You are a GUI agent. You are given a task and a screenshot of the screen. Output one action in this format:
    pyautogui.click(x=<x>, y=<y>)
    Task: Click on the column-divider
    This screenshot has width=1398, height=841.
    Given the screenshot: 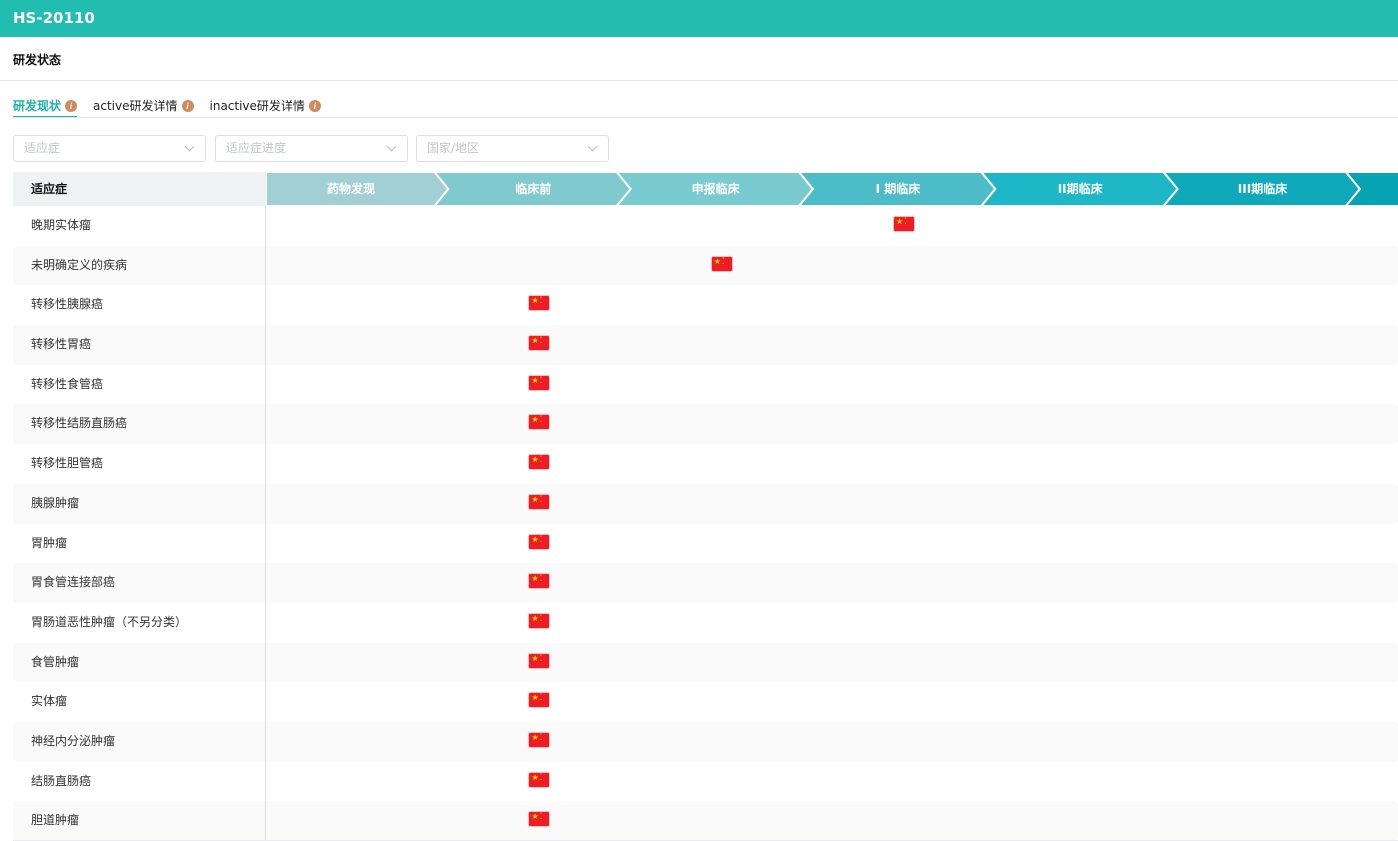 What is the action you would take?
    pyautogui.click(x=265, y=523)
    